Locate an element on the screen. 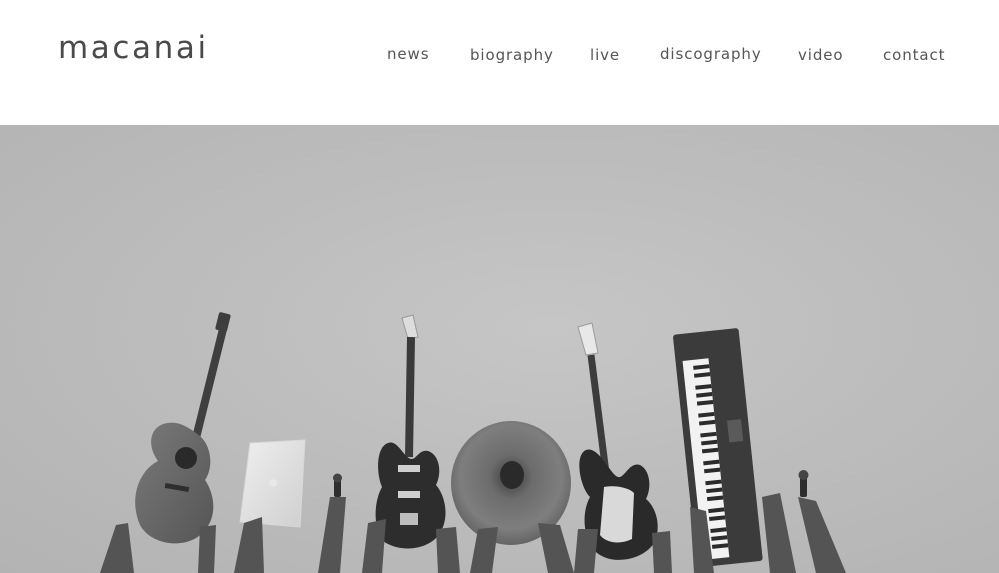 This screenshot has width=999, height=573. nav-item-news: news is located at coordinates (408, 54).